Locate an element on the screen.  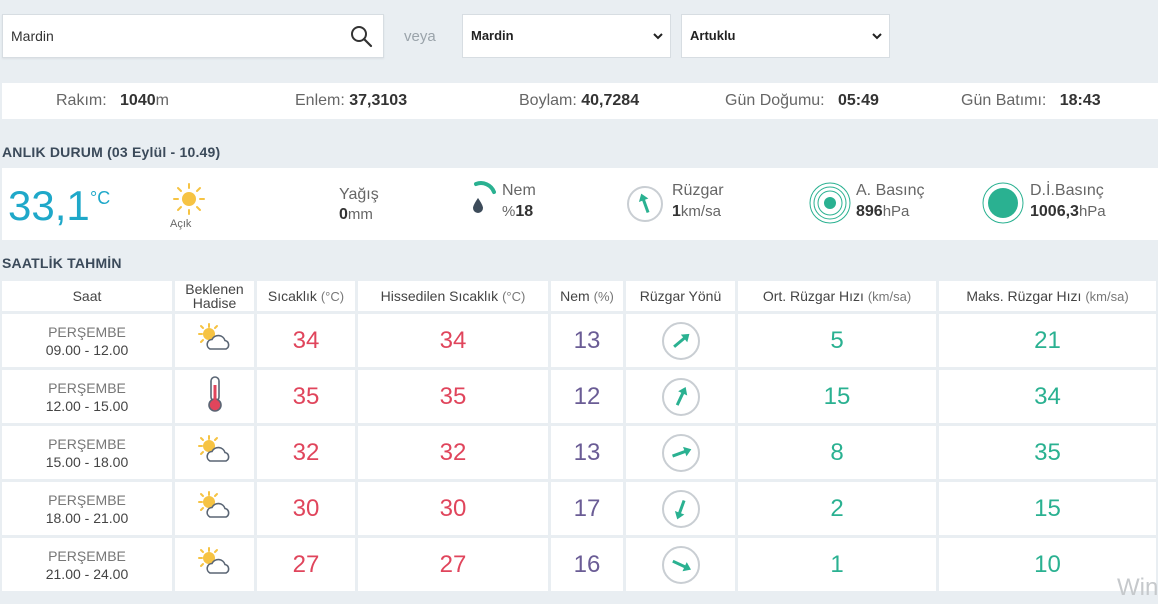
humidity-icon is located at coordinates (484, 197).